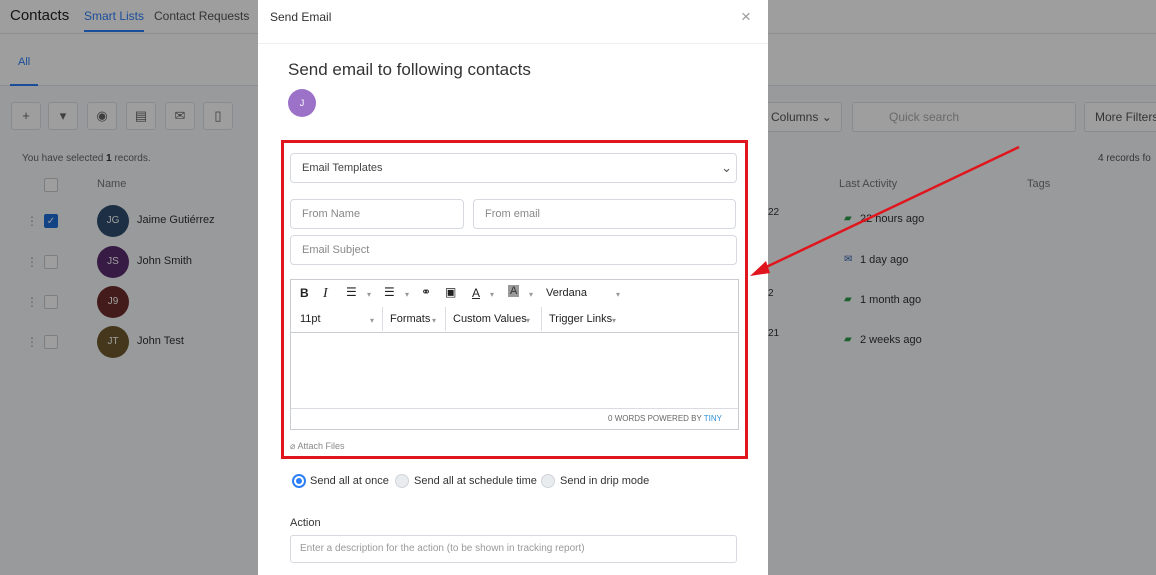 The image size is (1156, 575). I want to click on arrow-line, so click(889, 208).